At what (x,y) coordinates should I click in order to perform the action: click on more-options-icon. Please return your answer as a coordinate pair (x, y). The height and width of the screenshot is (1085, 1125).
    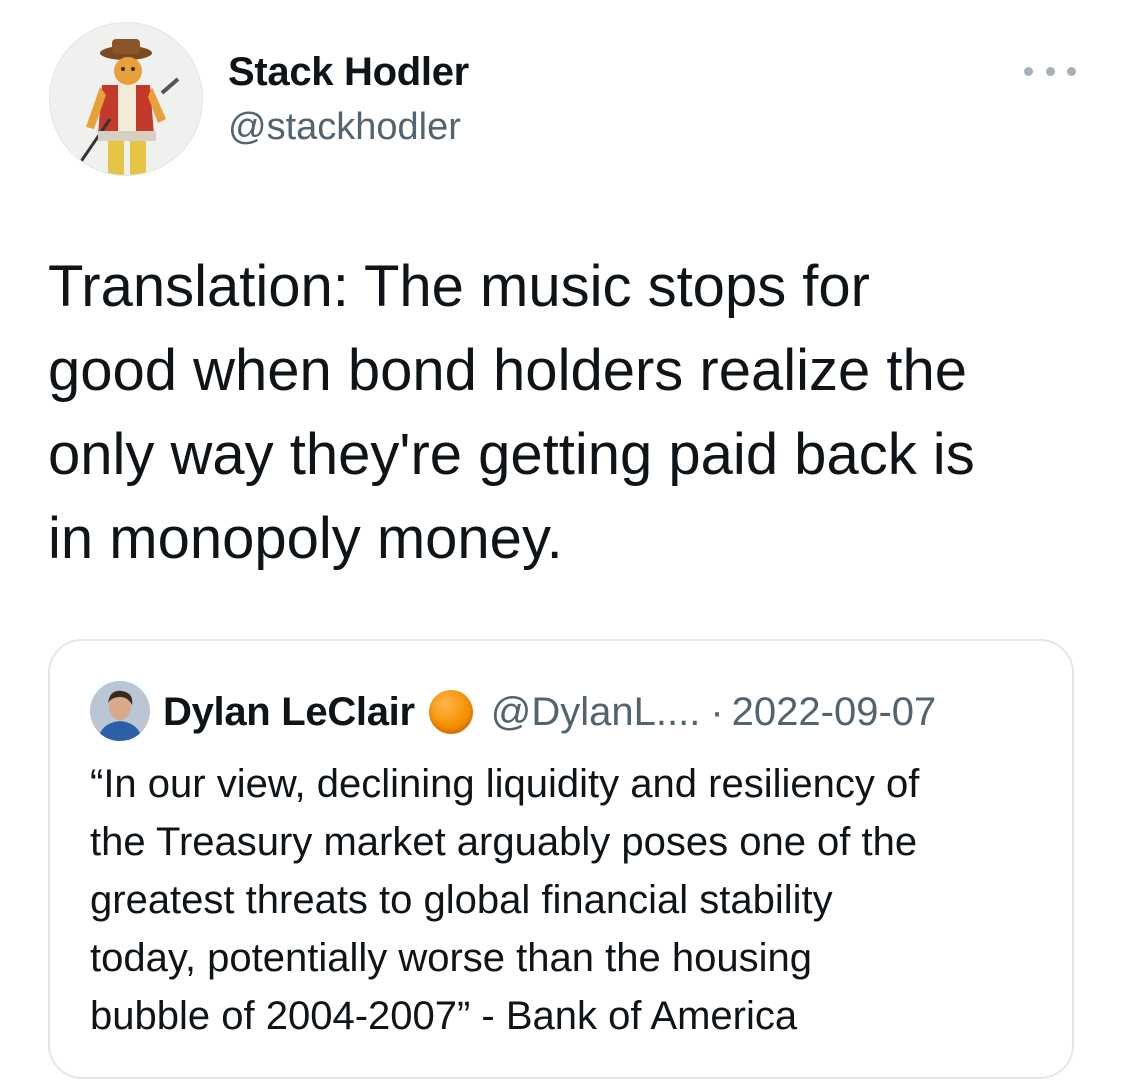
    Looking at the image, I should click on (1050, 71).